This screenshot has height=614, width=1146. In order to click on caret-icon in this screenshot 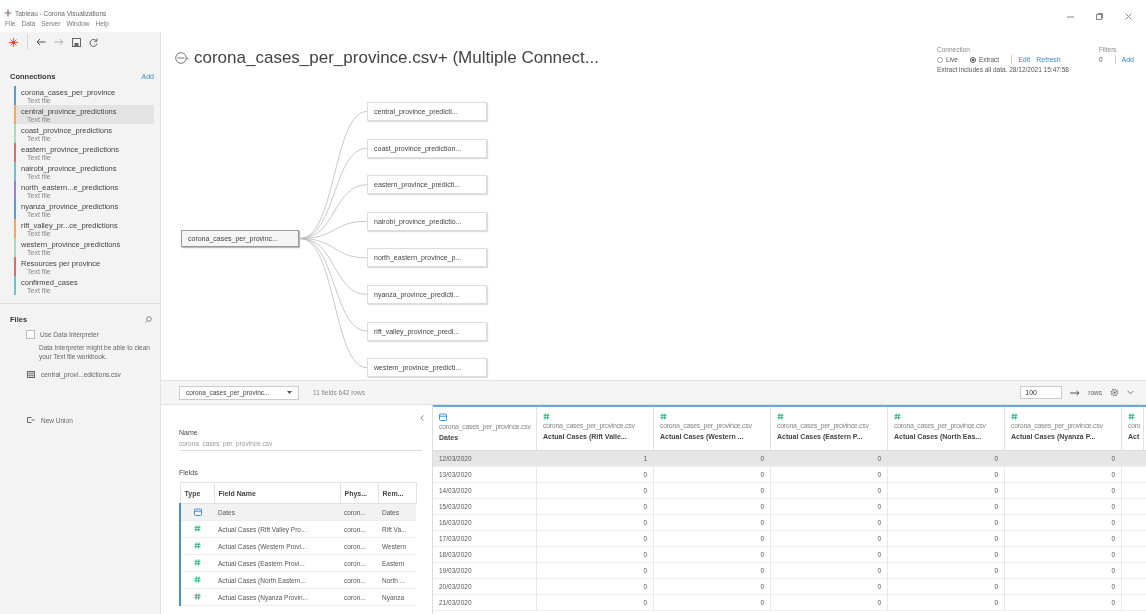, I will do `click(289, 392)`.